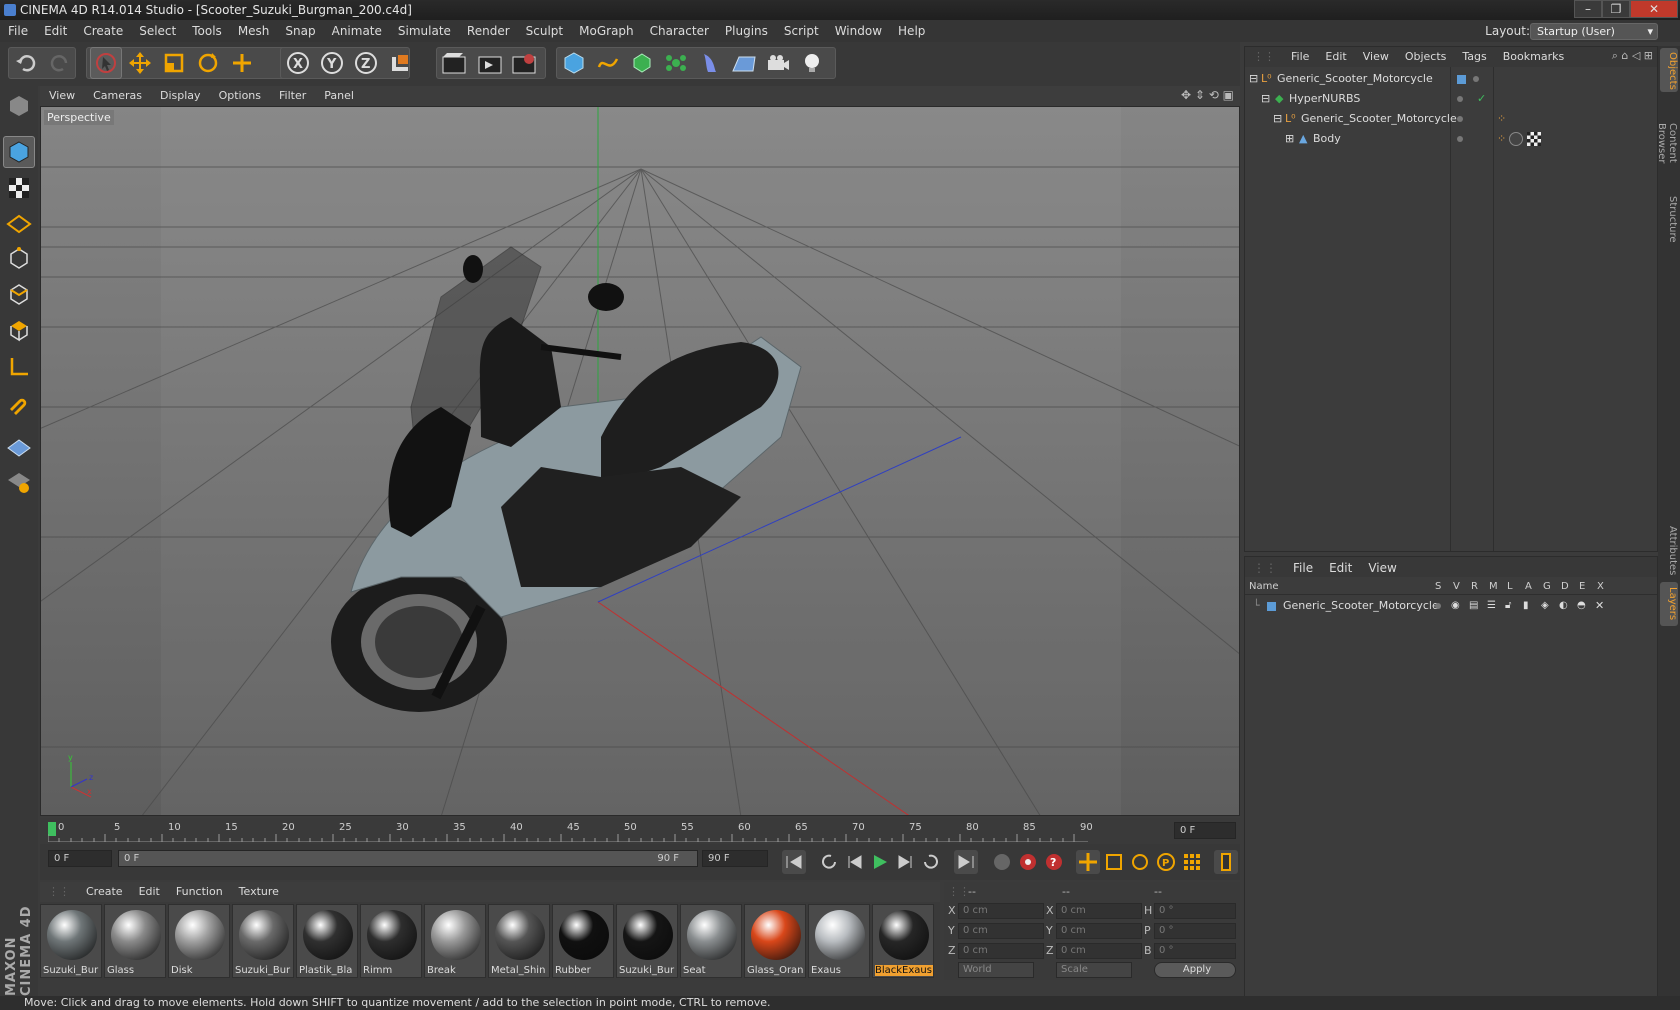 The width and height of the screenshot is (1680, 1010). Describe the element at coordinates (1451, 79) in the screenshot. I see `tree-item: ⊟ L⁰ Generic_Scooter_Motorcycle` at that location.